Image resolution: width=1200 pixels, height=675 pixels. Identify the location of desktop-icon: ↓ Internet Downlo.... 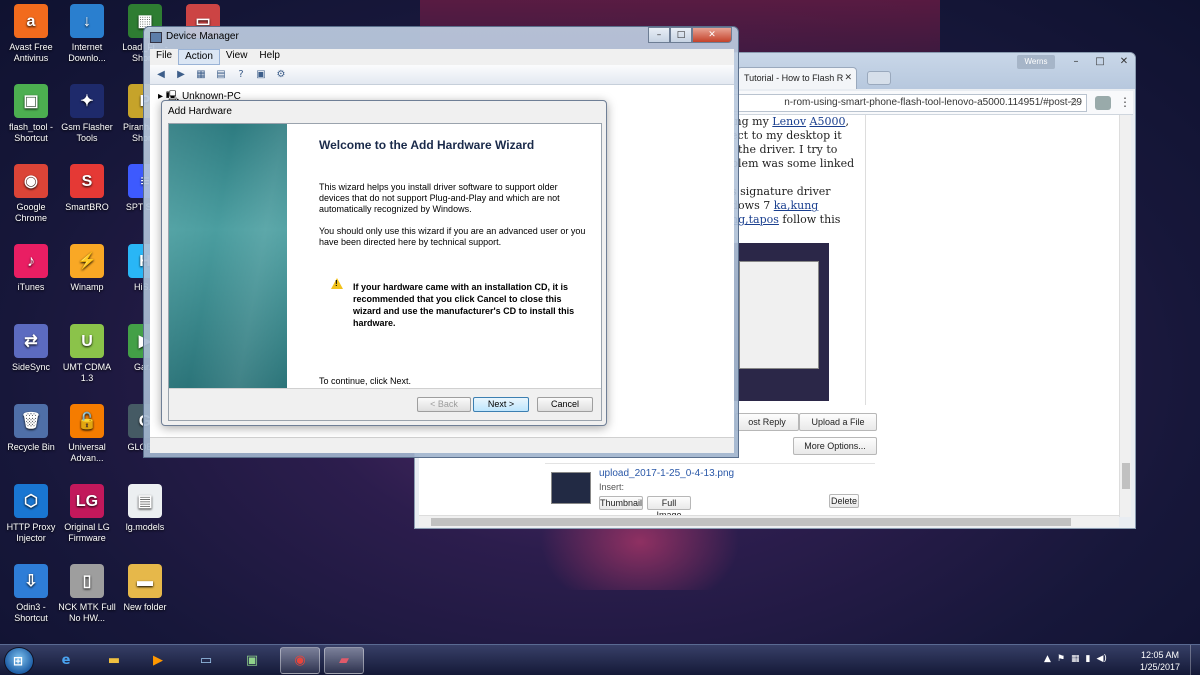
(87, 34).